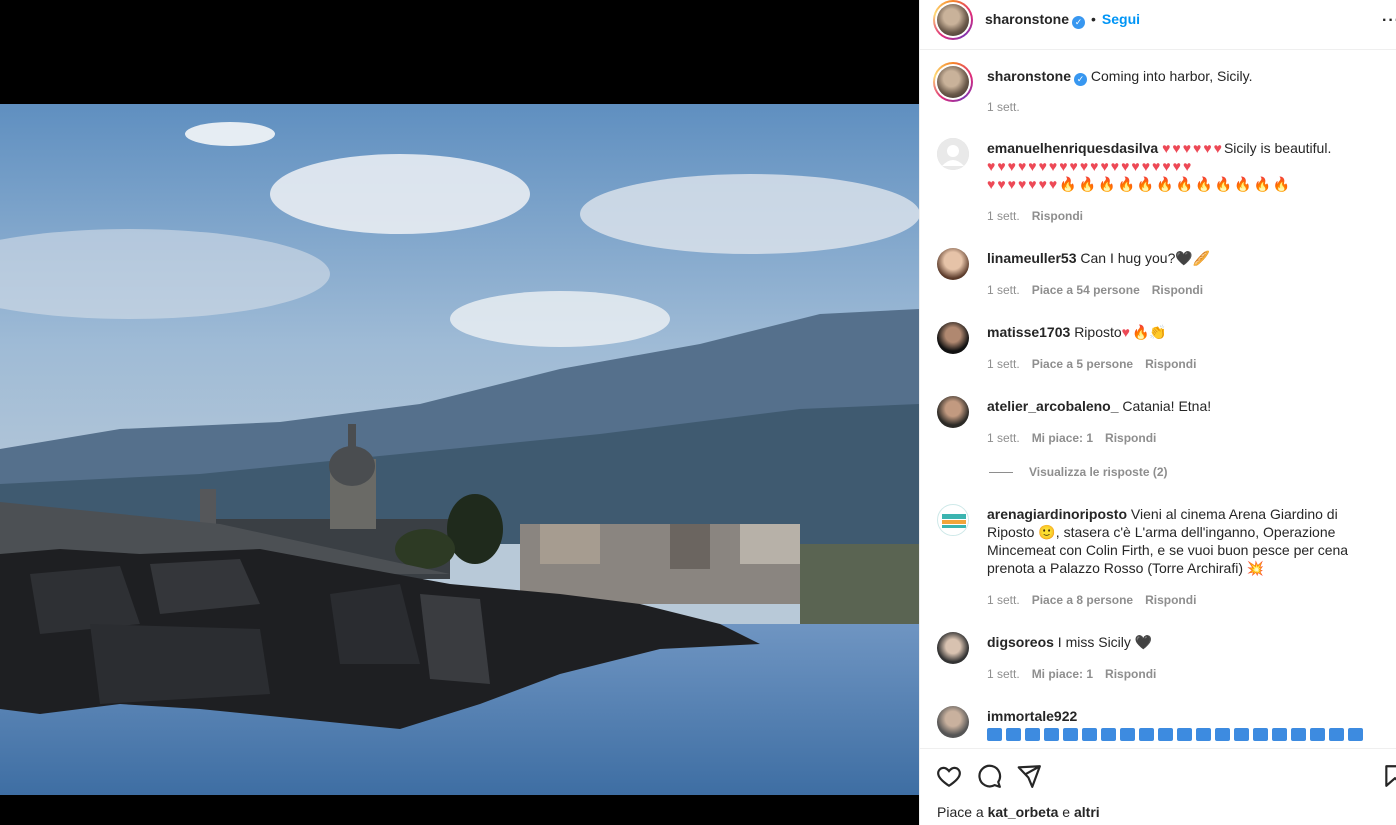 This screenshot has width=1396, height=825. Describe the element at coordinates (1057, 514) in the screenshot. I see `comment-username: arenagiardinoriposto` at that location.